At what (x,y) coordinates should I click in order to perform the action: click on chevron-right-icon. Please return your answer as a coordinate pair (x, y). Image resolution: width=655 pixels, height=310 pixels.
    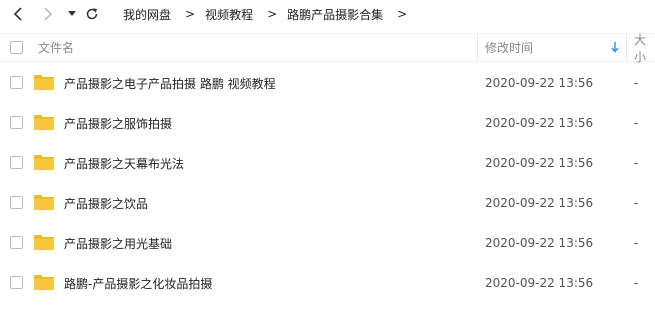
    Looking at the image, I should click on (48, 14).